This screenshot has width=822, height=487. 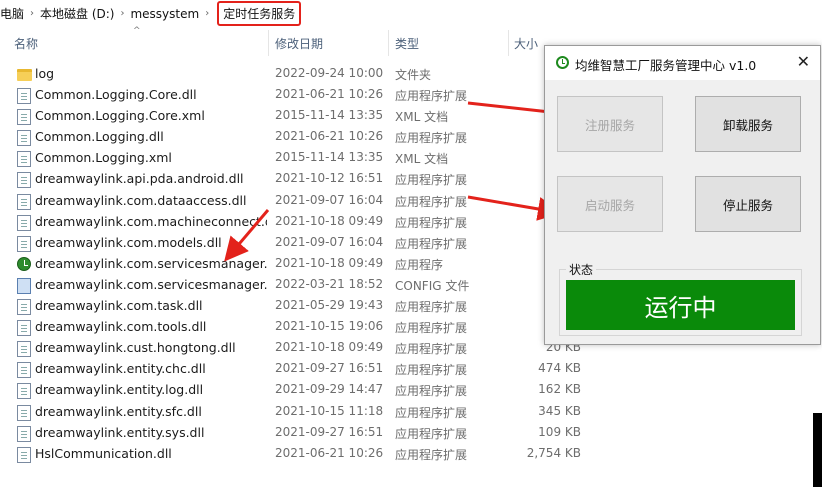 What do you see at coordinates (26, 43) in the screenshot?
I see `column-header-name: 名称` at bounding box center [26, 43].